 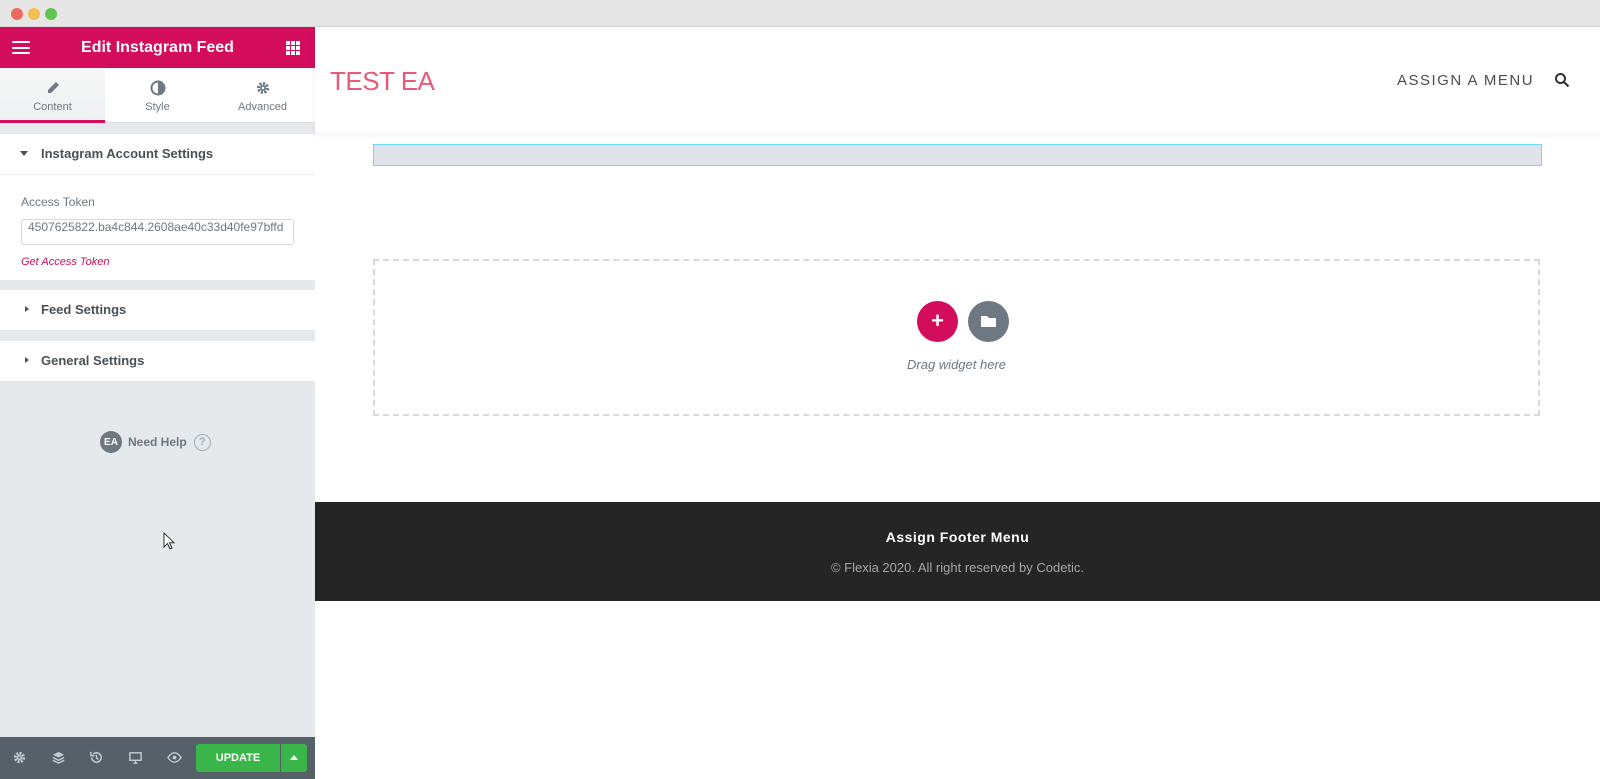 I want to click on hamburger-menu-icon, so click(x=21, y=47).